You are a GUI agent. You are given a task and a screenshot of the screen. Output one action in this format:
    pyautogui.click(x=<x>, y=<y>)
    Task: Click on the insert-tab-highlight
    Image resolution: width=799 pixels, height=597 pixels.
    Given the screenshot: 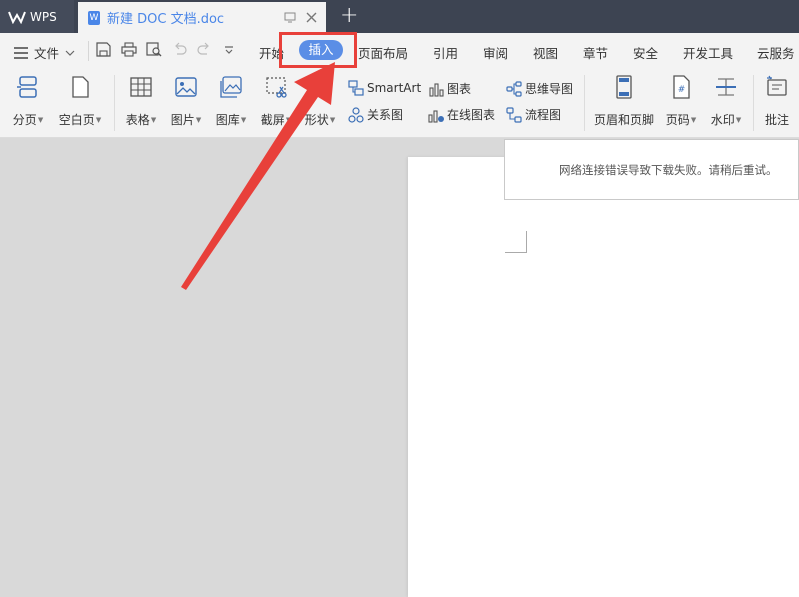 What is the action you would take?
    pyautogui.click(x=318, y=50)
    